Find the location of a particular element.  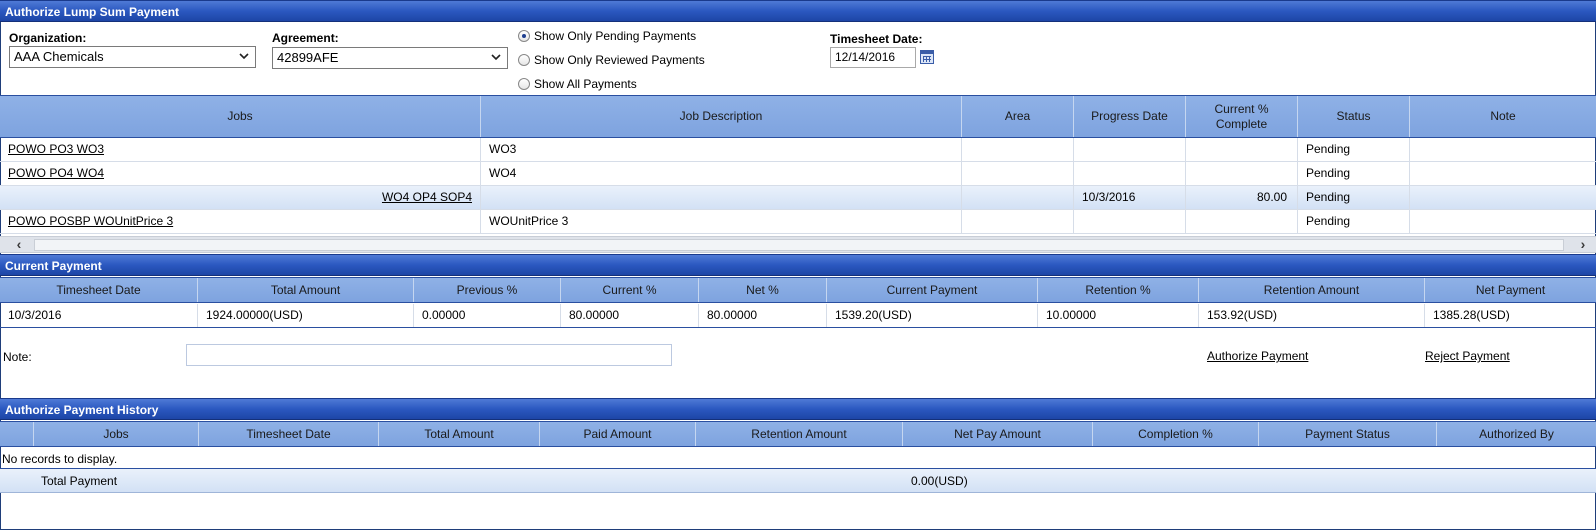

retention-pct-cell: 10.00000 is located at coordinates (1118, 315).